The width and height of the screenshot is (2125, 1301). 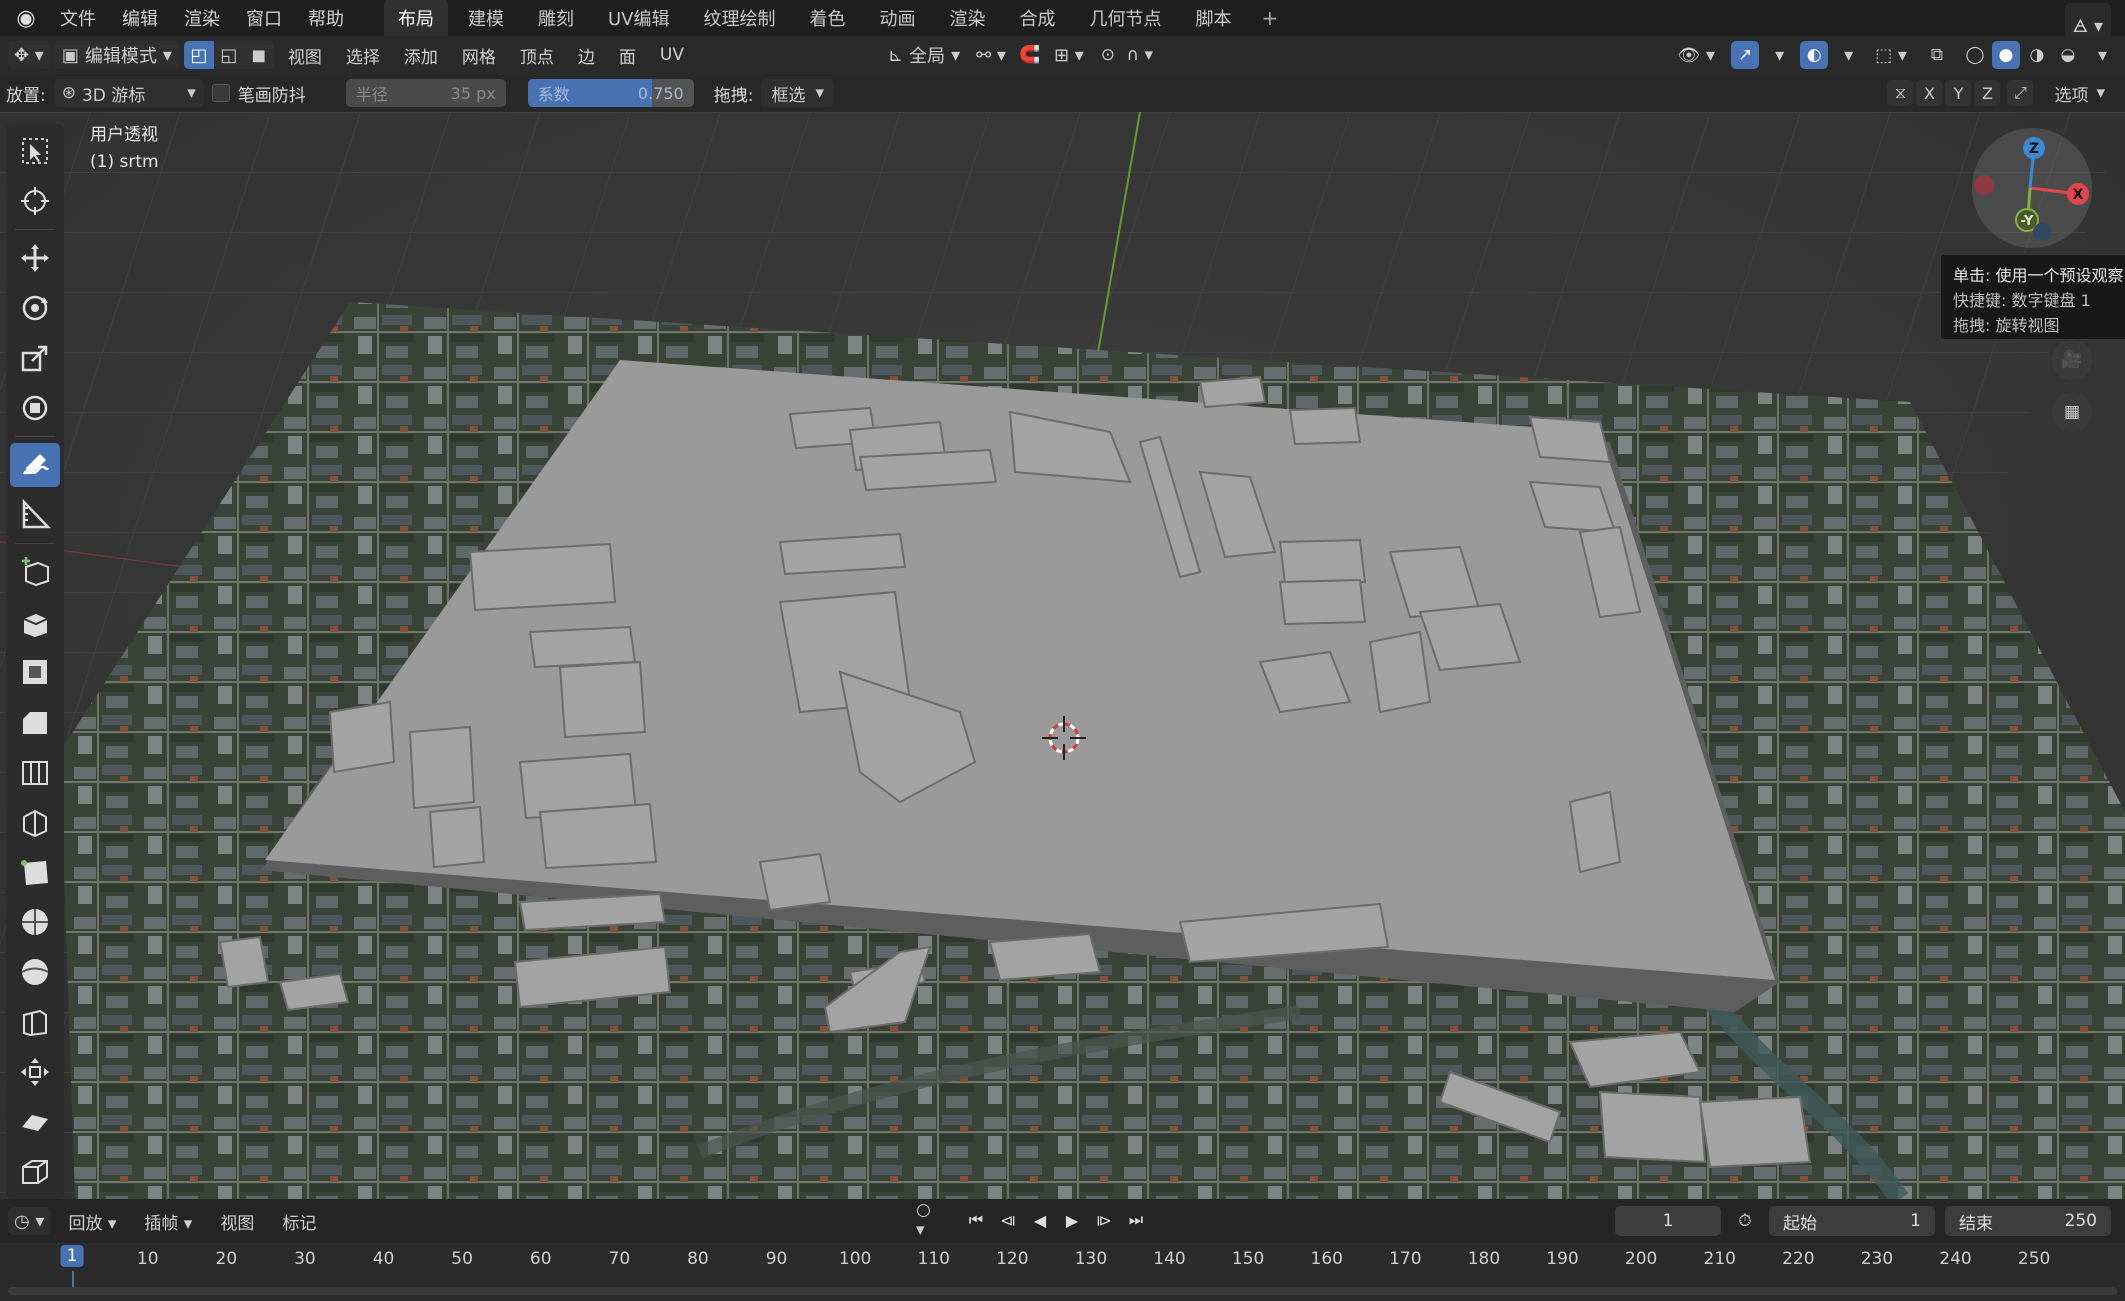 What do you see at coordinates (229, 55) in the screenshot?
I see `edge-select-icon: ◱` at bounding box center [229, 55].